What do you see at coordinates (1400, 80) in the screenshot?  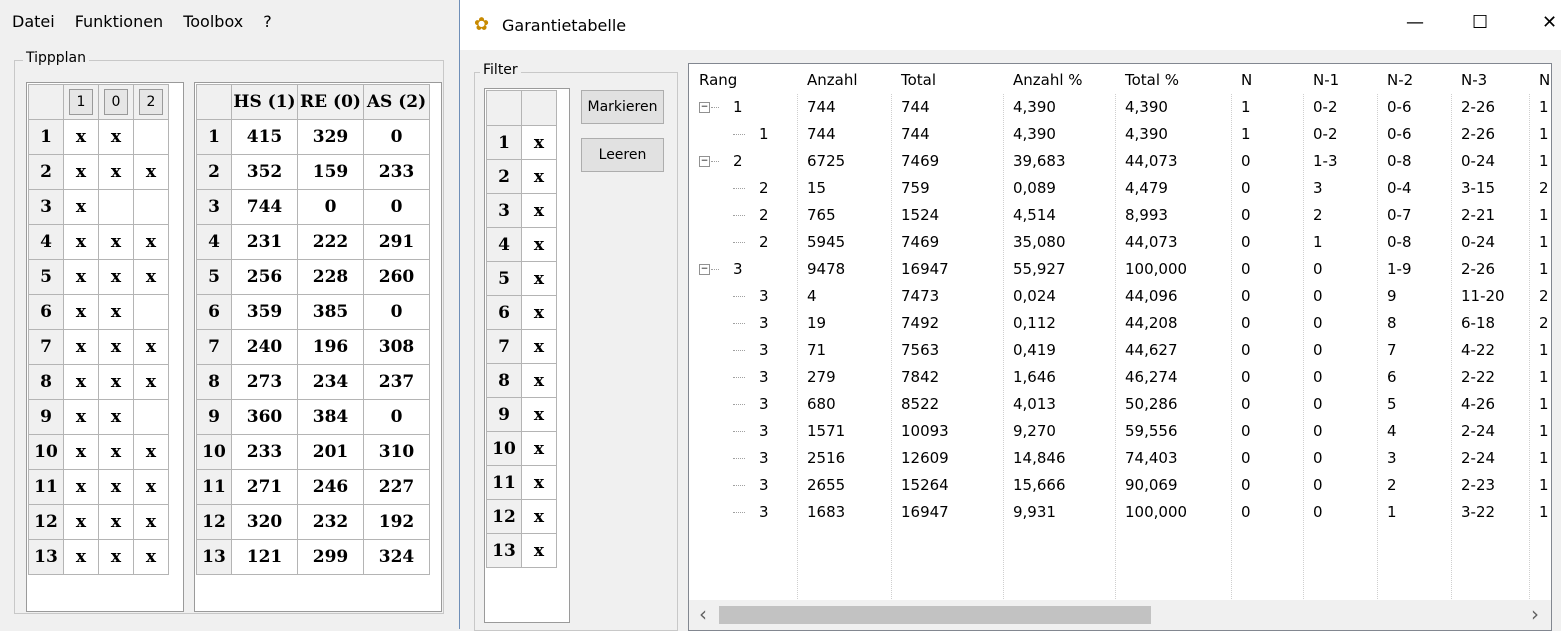 I see `column-header: N-2` at bounding box center [1400, 80].